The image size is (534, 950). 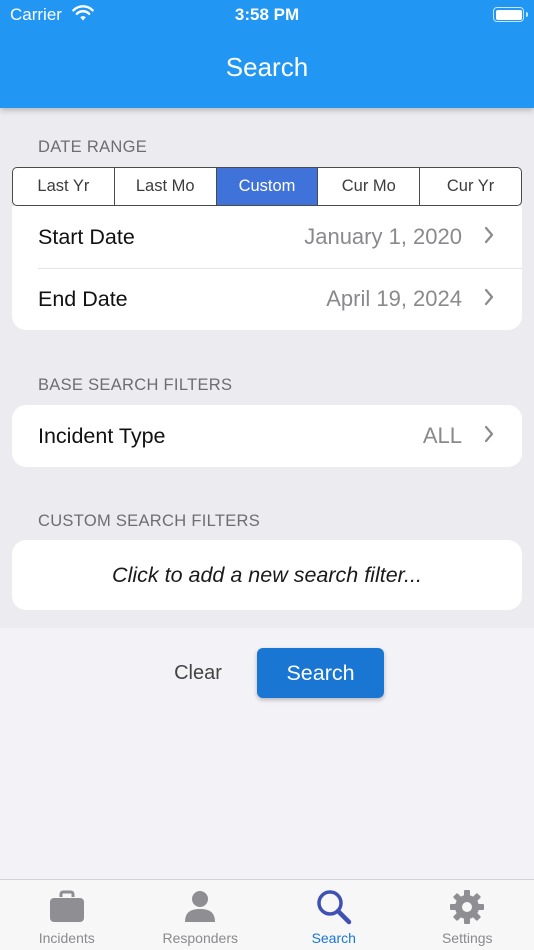 I want to click on tab-settings: Settings, so click(x=467, y=915).